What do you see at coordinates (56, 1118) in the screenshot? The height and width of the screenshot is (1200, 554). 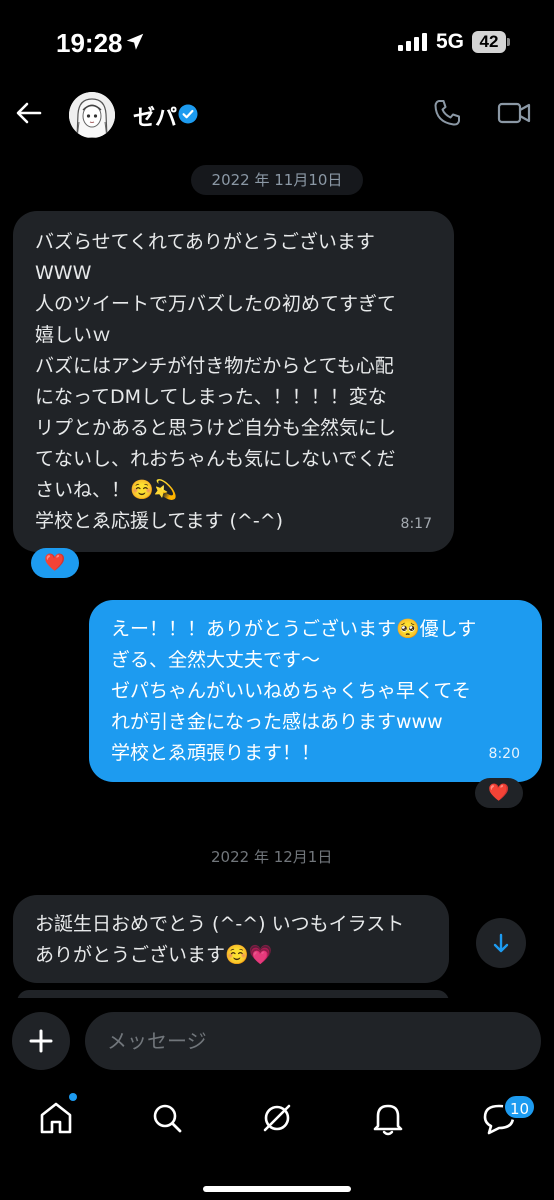 I see `home-icon` at bounding box center [56, 1118].